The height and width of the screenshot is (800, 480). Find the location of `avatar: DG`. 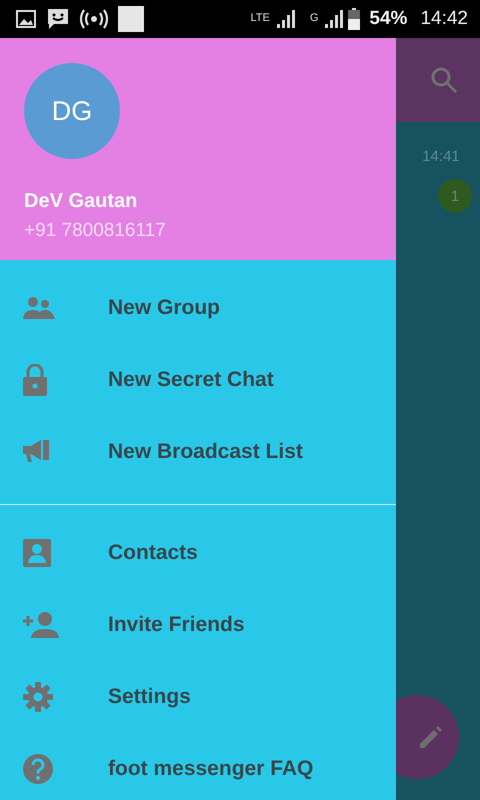

avatar: DG is located at coordinates (72, 111).